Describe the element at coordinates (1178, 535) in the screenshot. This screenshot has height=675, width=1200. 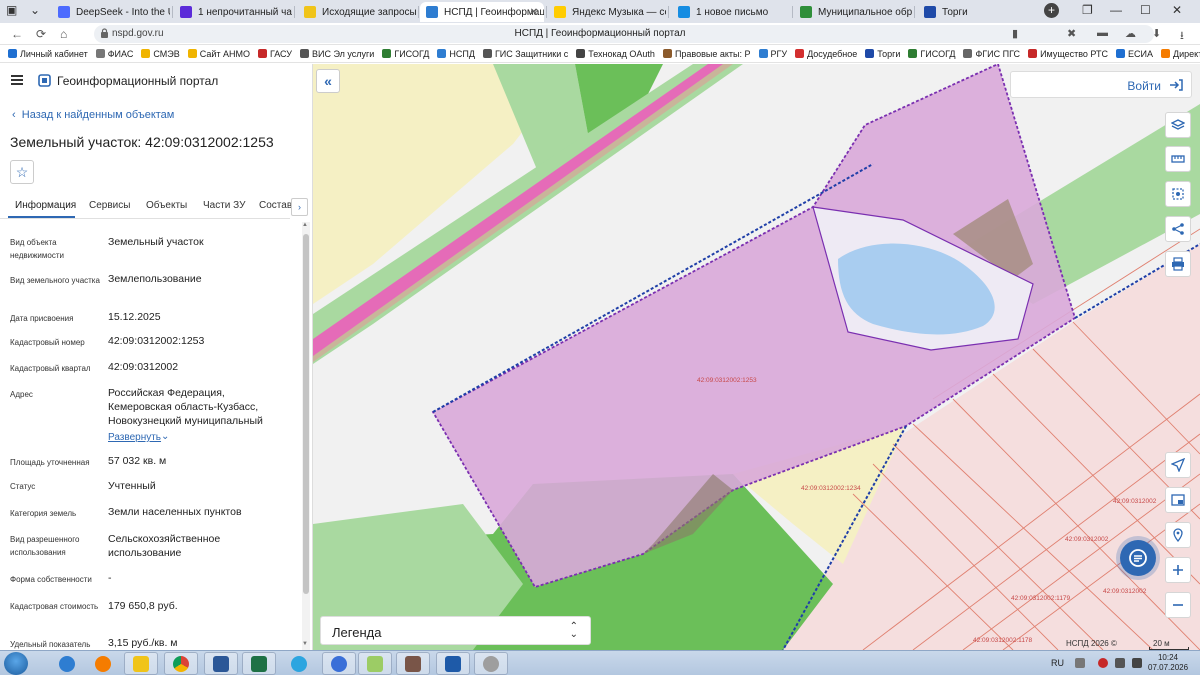
I see `pin-button` at that location.